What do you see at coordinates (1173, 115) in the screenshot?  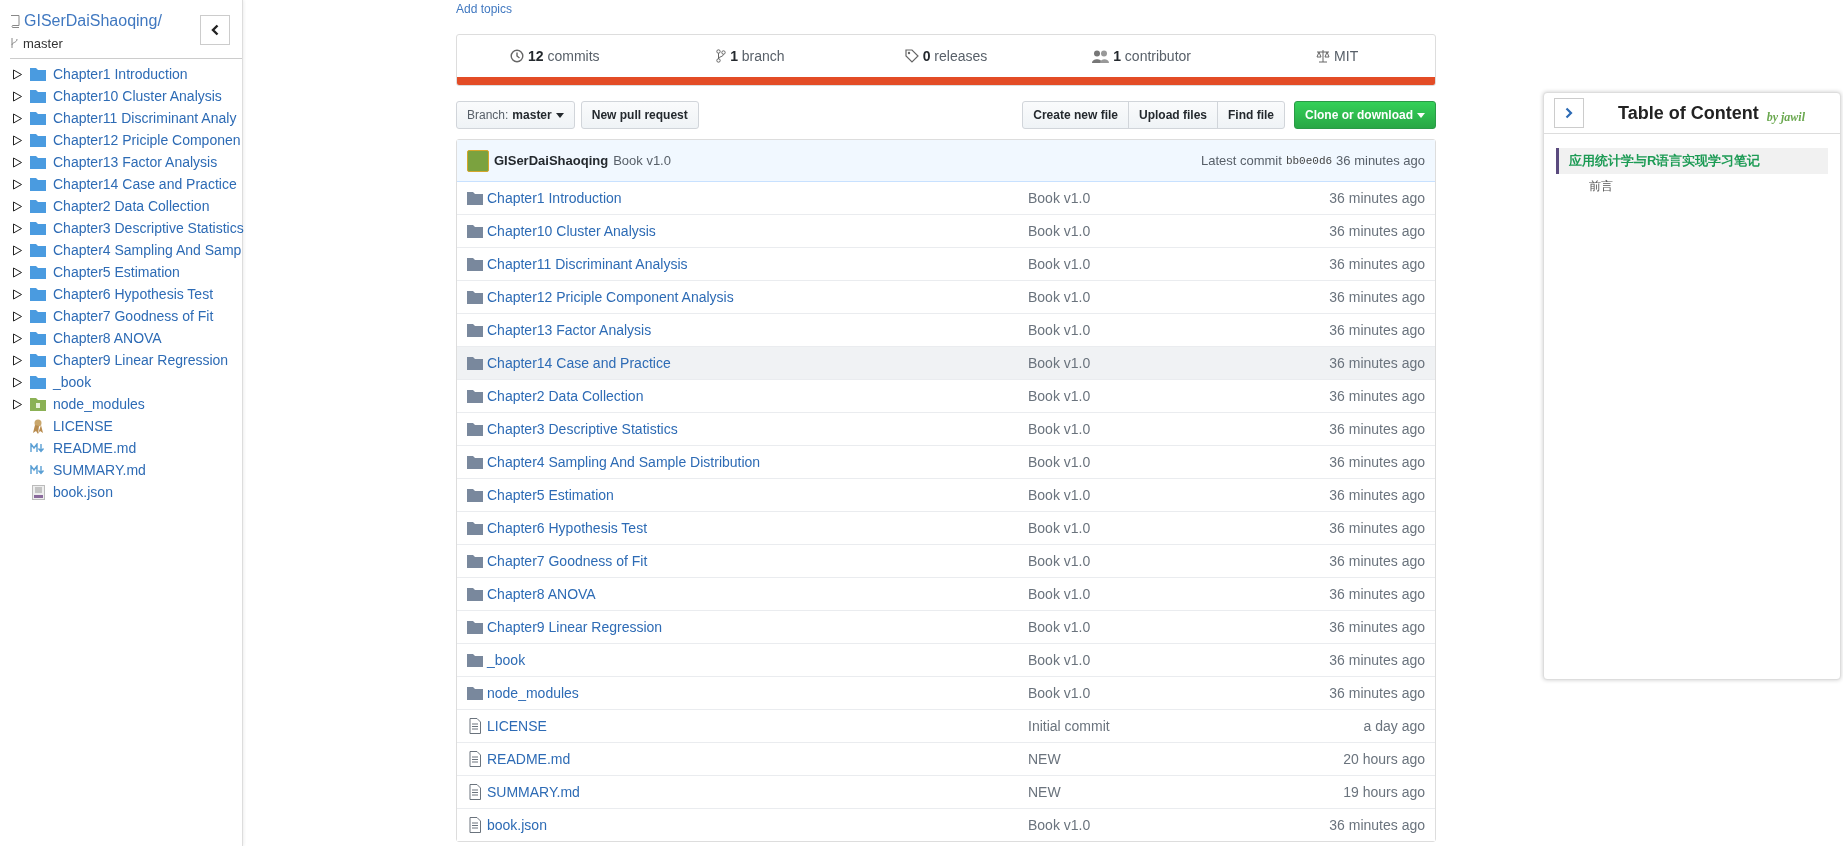 I see `file-action-button: Upload files` at bounding box center [1173, 115].